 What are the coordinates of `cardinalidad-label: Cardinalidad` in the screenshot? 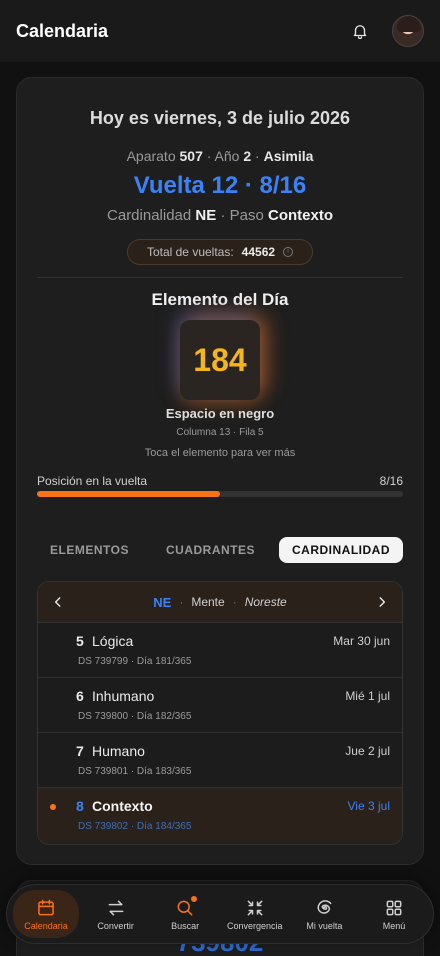 It's located at (149, 215).